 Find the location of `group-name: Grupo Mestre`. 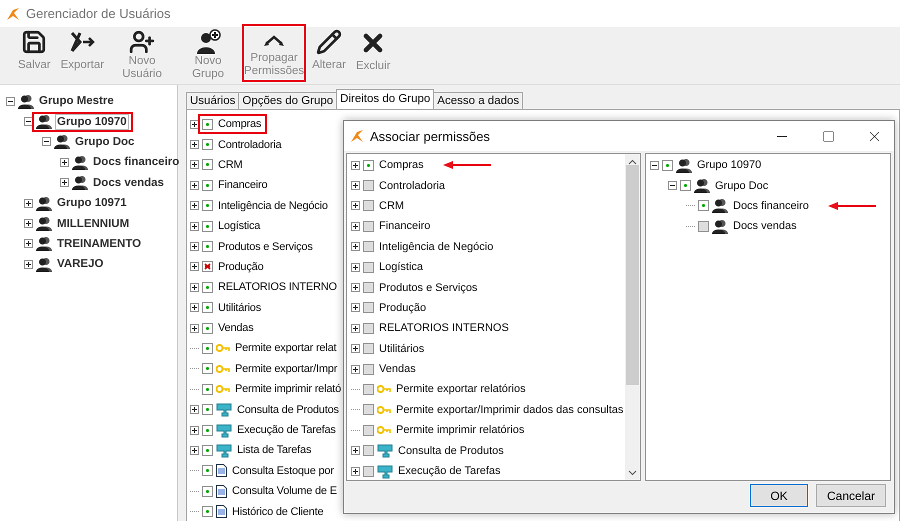

group-name: Grupo Mestre is located at coordinates (76, 101).